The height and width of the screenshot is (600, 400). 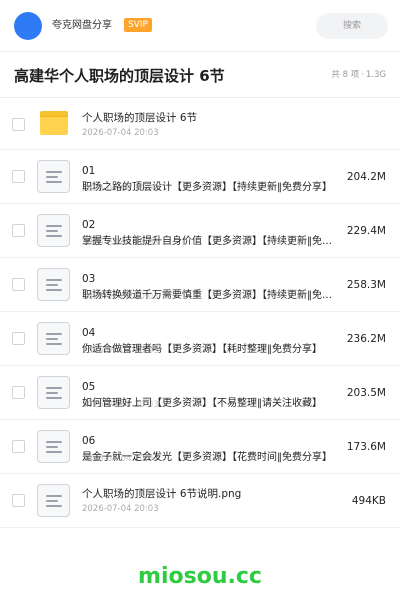 What do you see at coordinates (53, 500) in the screenshot?
I see `image-file-icon` at bounding box center [53, 500].